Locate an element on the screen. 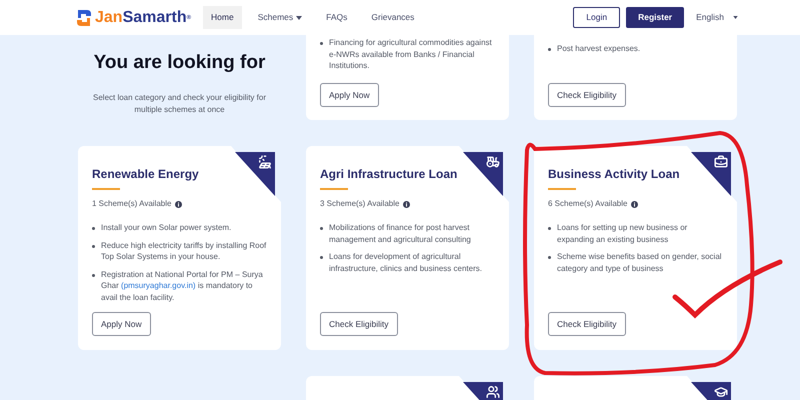  bullet-text: Reduce high electricity tariffs by installing Roof Top Solar Systems in your house. is located at coordinates (184, 251).